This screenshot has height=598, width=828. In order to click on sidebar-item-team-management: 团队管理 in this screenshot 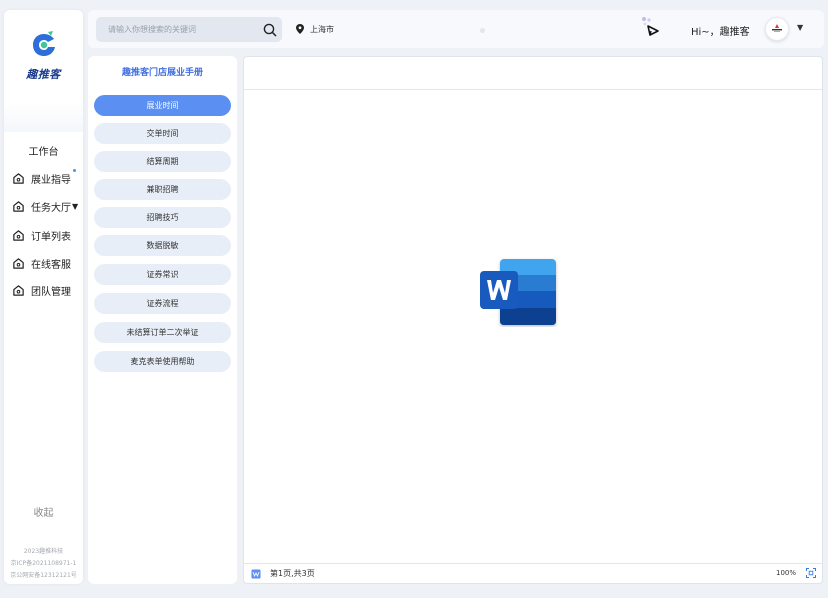, I will do `click(41, 290)`.